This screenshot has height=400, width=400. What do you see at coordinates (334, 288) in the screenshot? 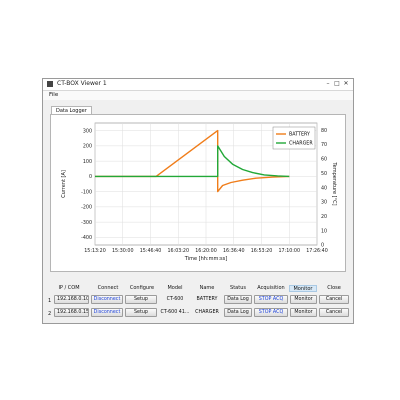
I see `header-close: Close` at bounding box center [334, 288].